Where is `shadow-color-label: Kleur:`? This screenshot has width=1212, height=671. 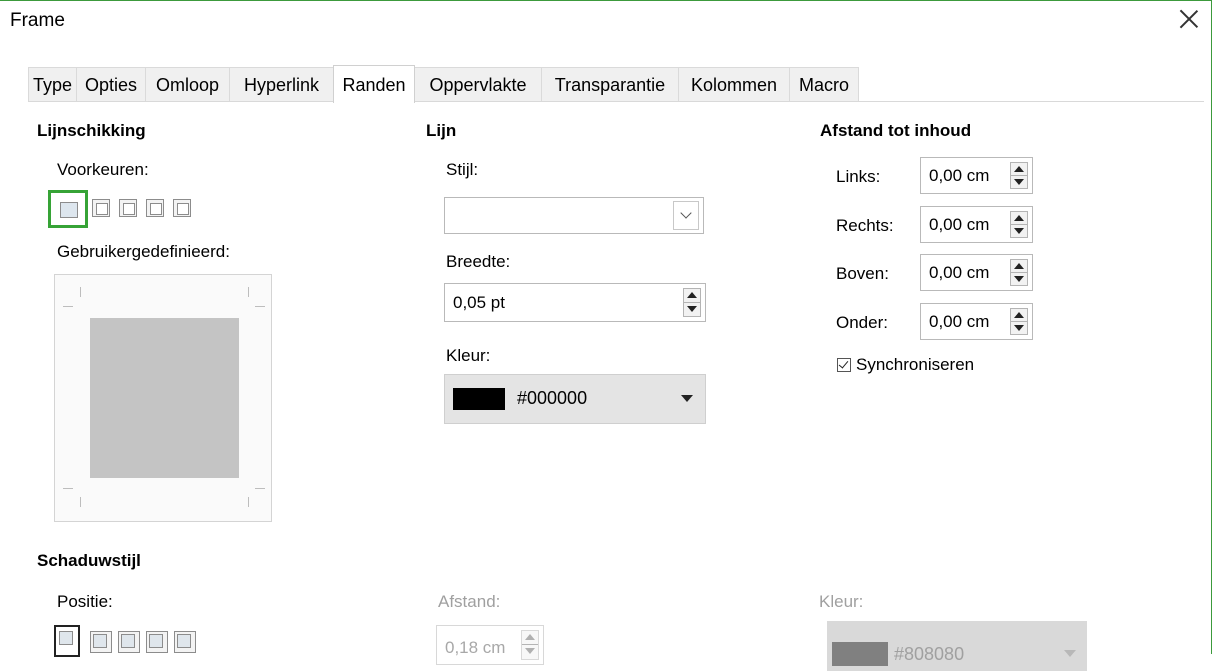
shadow-color-label: Kleur: is located at coordinates (841, 601).